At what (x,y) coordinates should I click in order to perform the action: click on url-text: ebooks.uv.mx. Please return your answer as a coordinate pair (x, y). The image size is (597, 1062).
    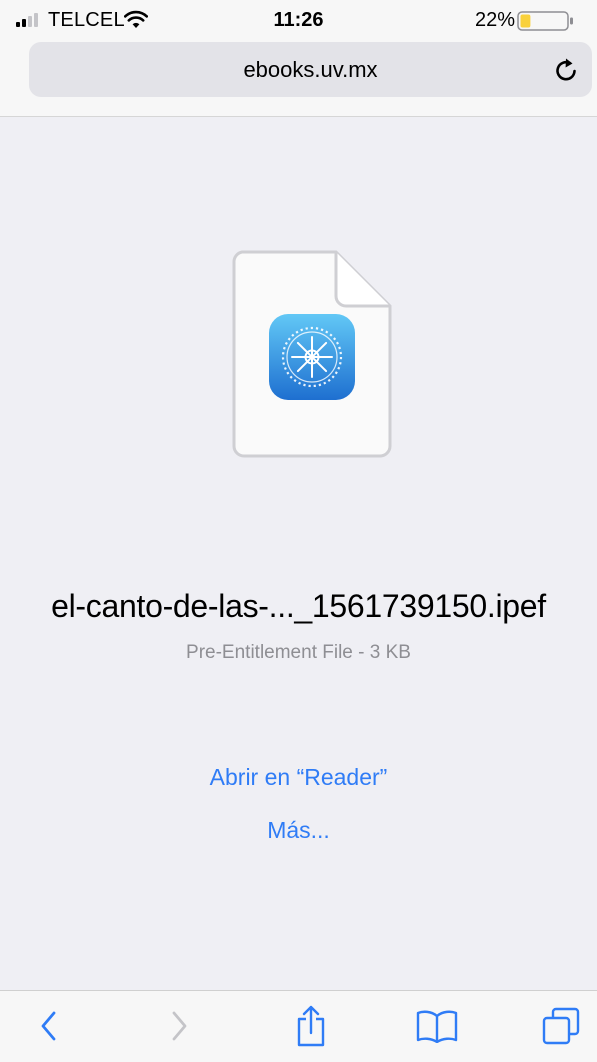
    Looking at the image, I should click on (310, 69).